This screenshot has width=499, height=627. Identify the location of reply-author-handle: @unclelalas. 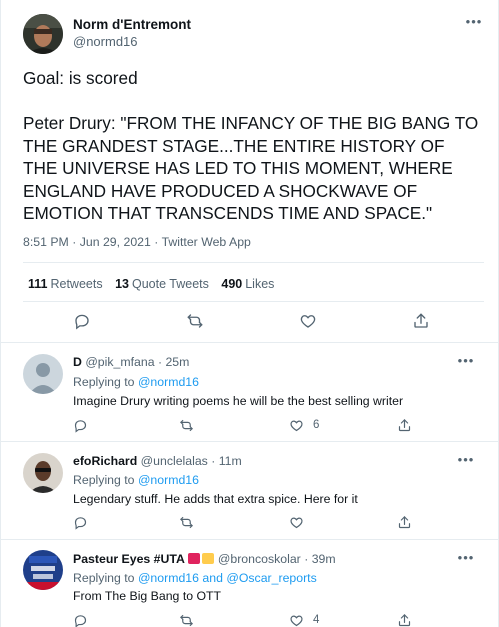
(174, 461).